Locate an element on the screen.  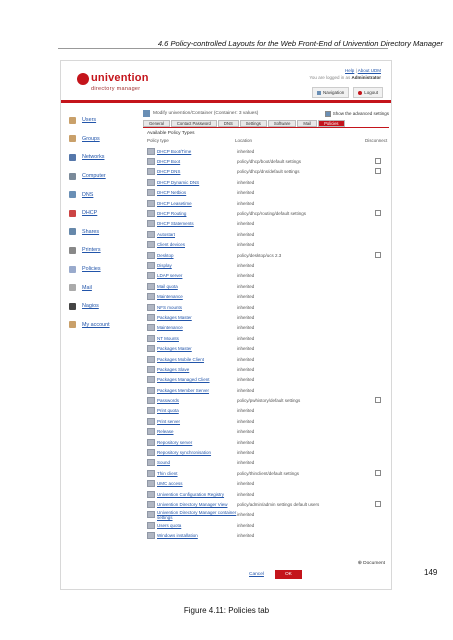
disconnect-cell is located at coordinates (380, 504).